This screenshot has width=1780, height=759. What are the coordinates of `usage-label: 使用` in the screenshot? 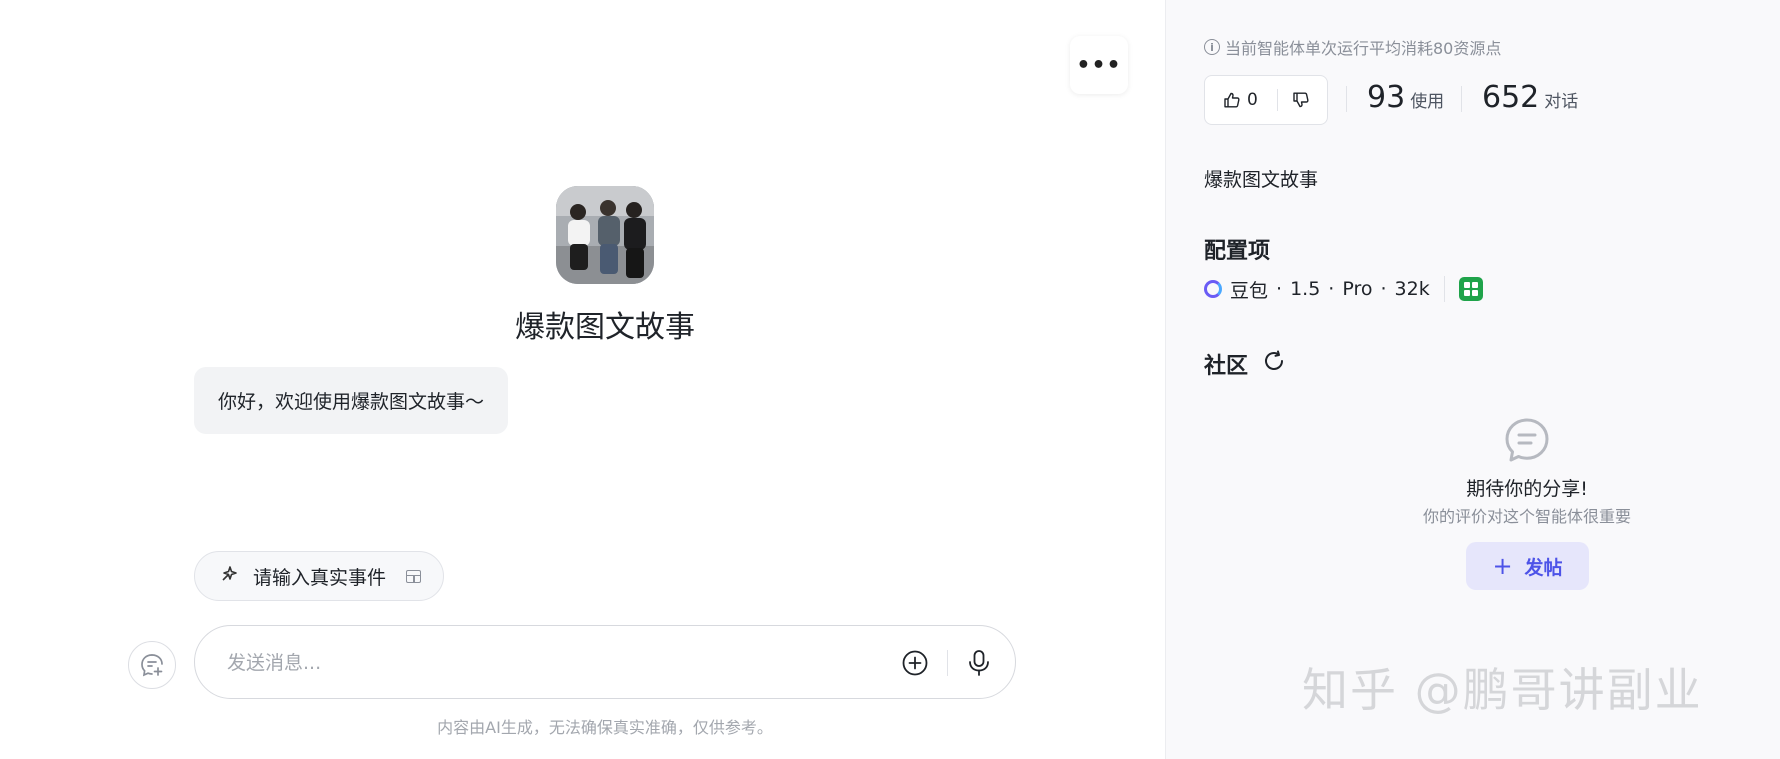 It's located at (1427, 102).